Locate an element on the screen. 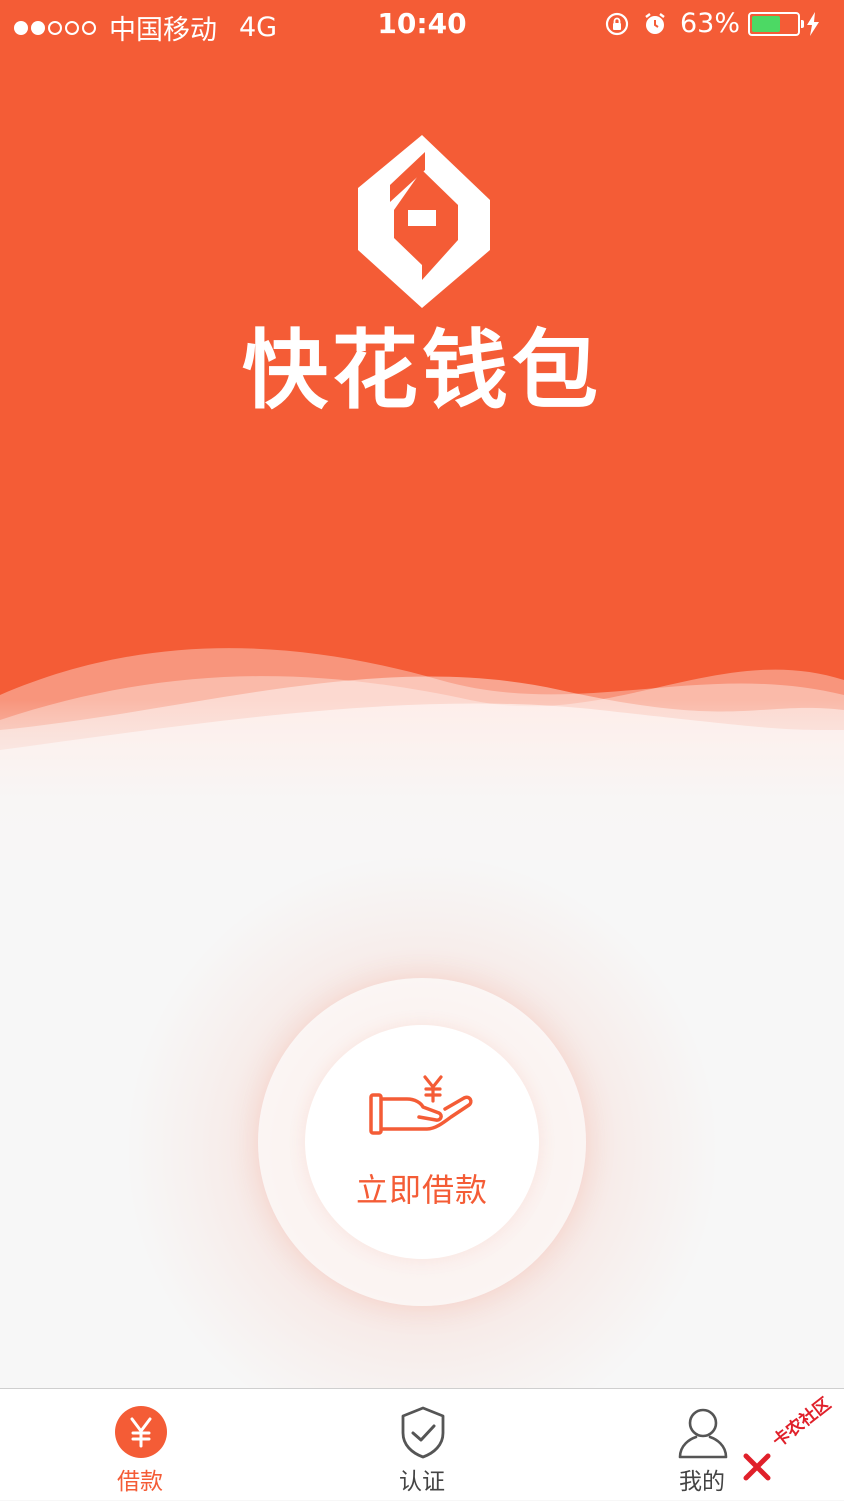 This screenshot has width=844, height=1501. borrow-now-button: 立即借款 is located at coordinates (422, 1142).